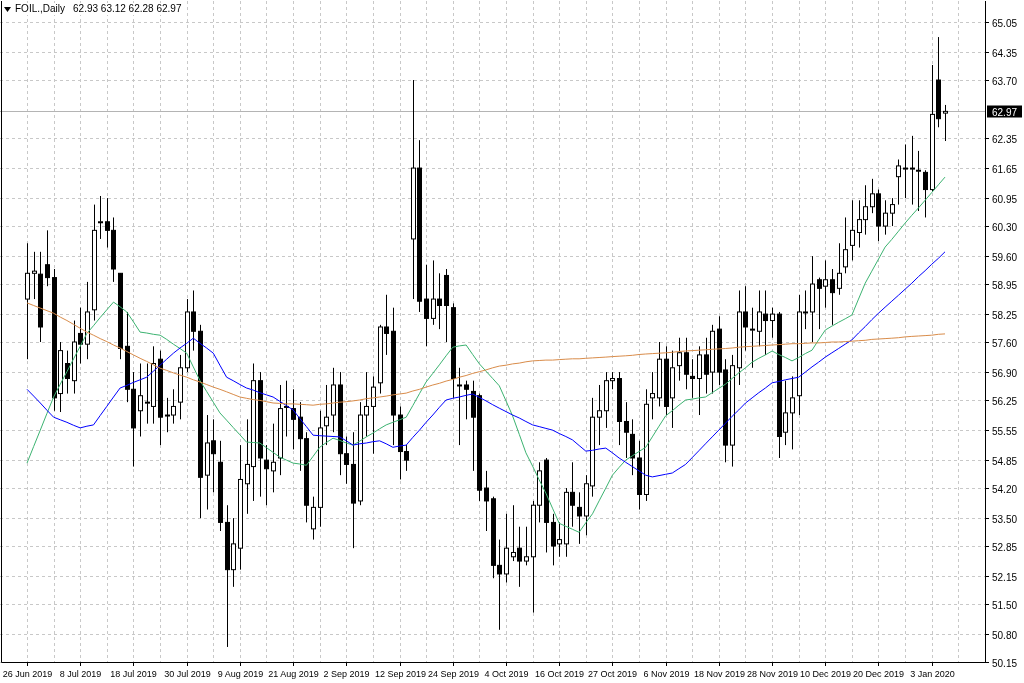  What do you see at coordinates (1005, 431) in the screenshot?
I see `price-axis-label: 55.55` at bounding box center [1005, 431].